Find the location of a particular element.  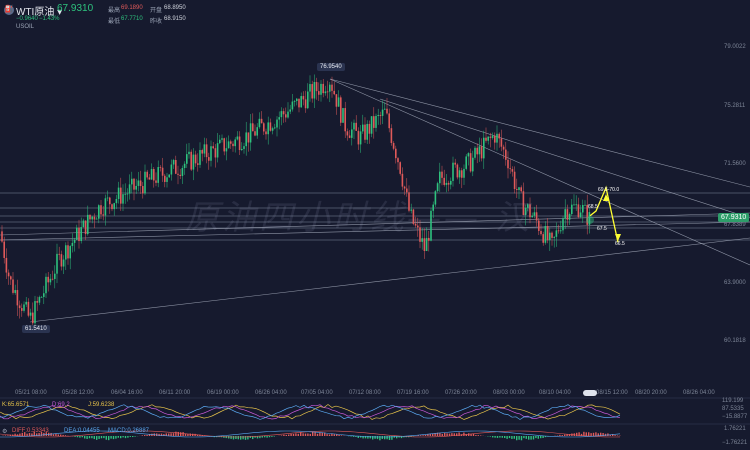

x-tick-1: 05/28 12:00 is located at coordinates (78, 393).